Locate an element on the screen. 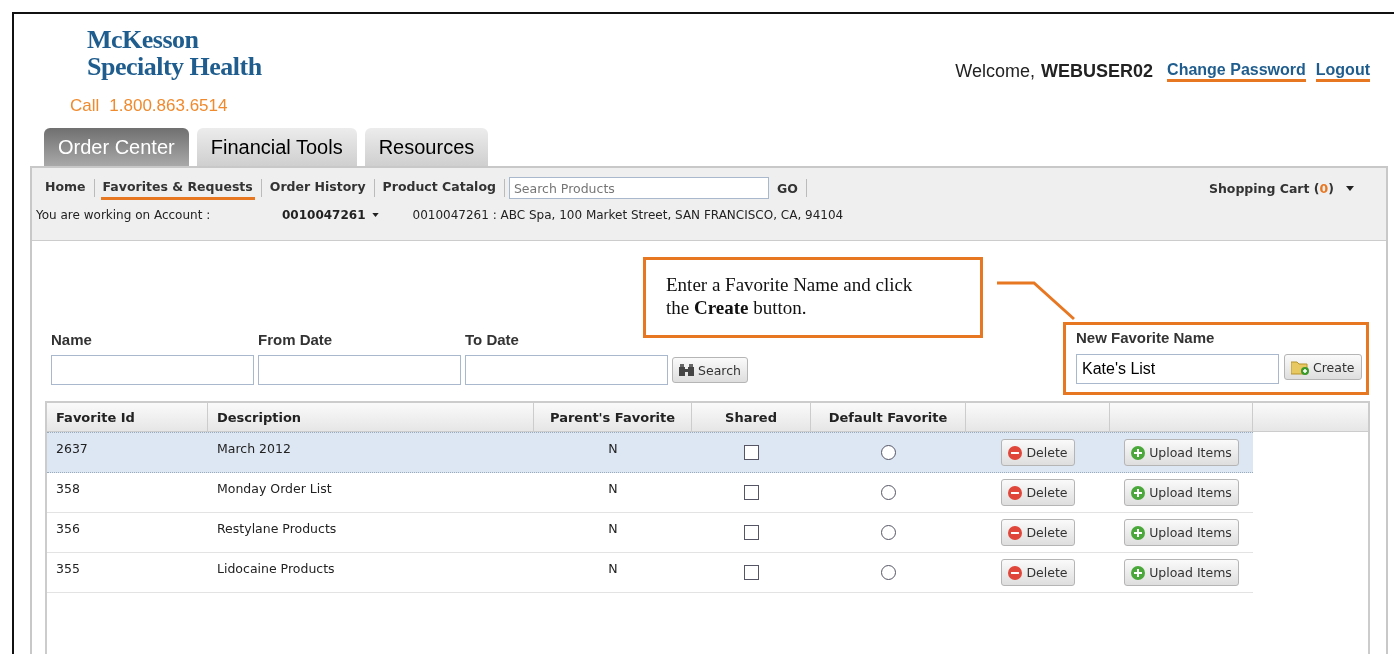 The width and height of the screenshot is (1394, 656). username: WEBUSER02 is located at coordinates (1097, 71).